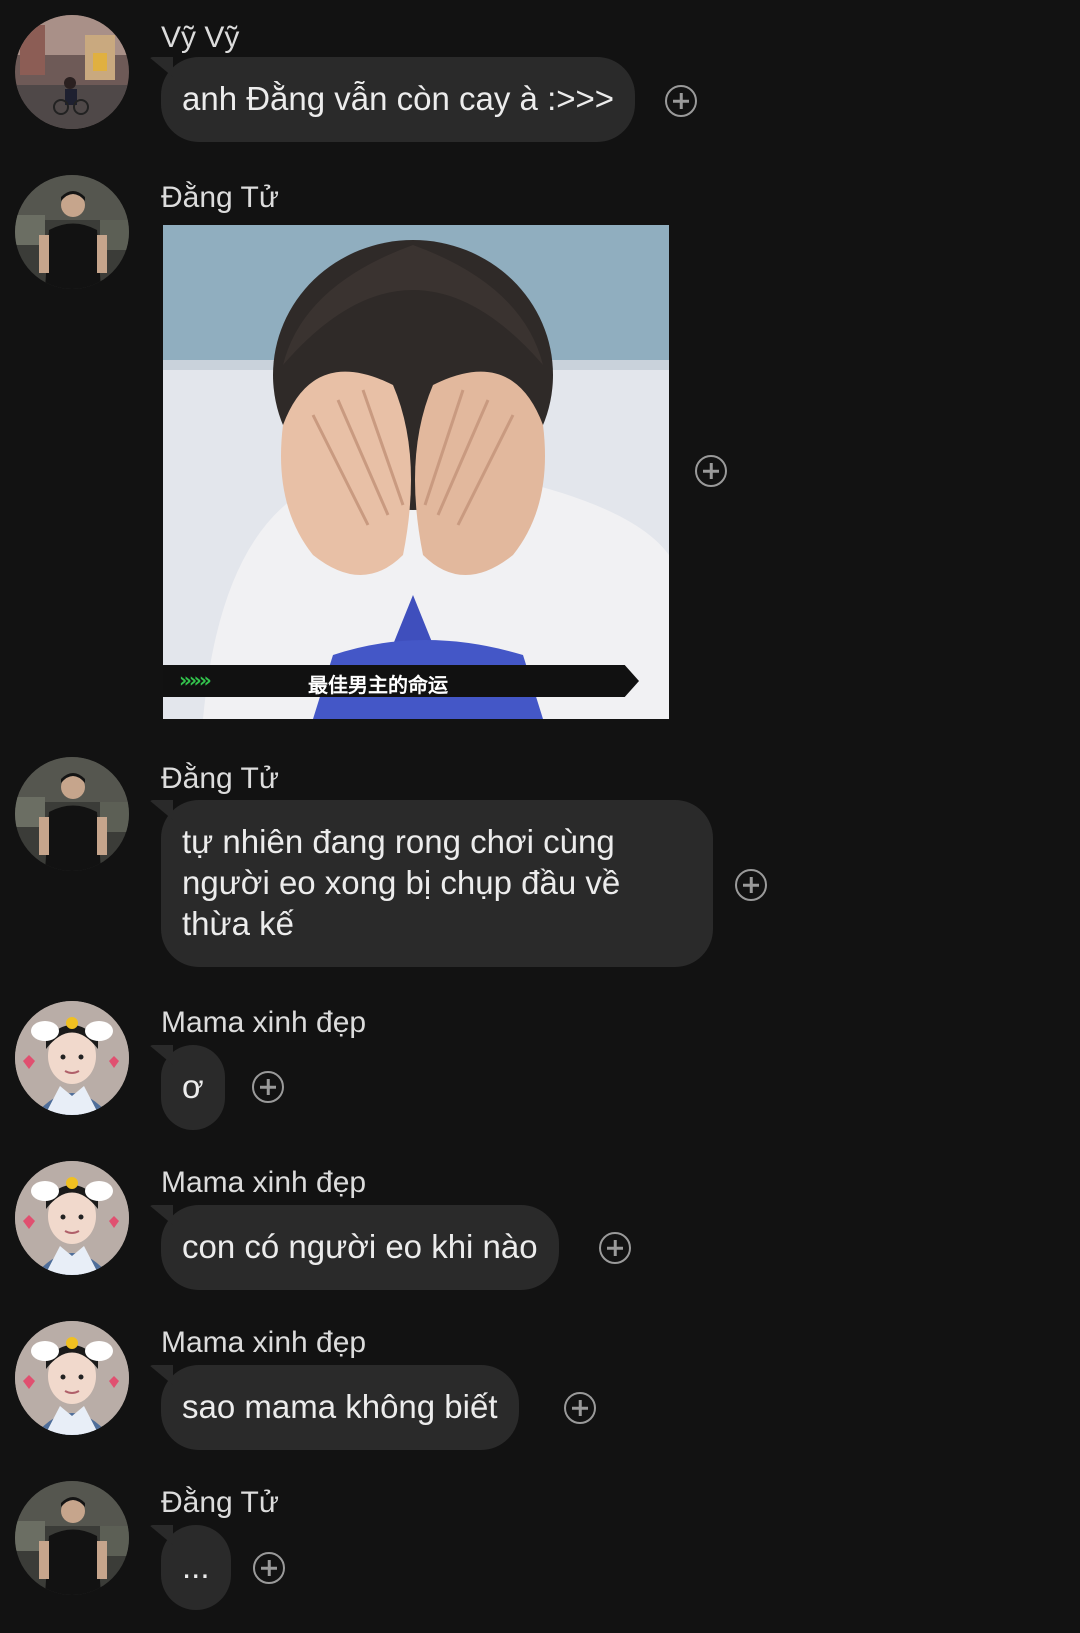  What do you see at coordinates (360, 1247) in the screenshot?
I see `message-bubble: con có người eo khi nào` at bounding box center [360, 1247].